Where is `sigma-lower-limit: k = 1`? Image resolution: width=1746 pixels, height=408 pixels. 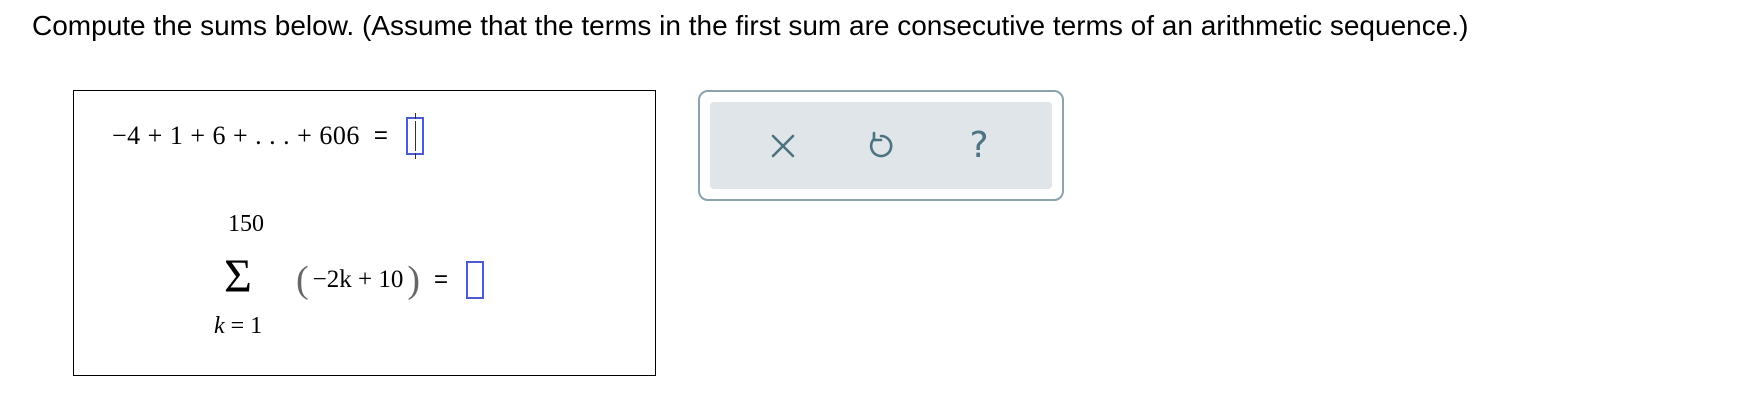
sigma-lower-limit: k = 1 is located at coordinates (238, 326).